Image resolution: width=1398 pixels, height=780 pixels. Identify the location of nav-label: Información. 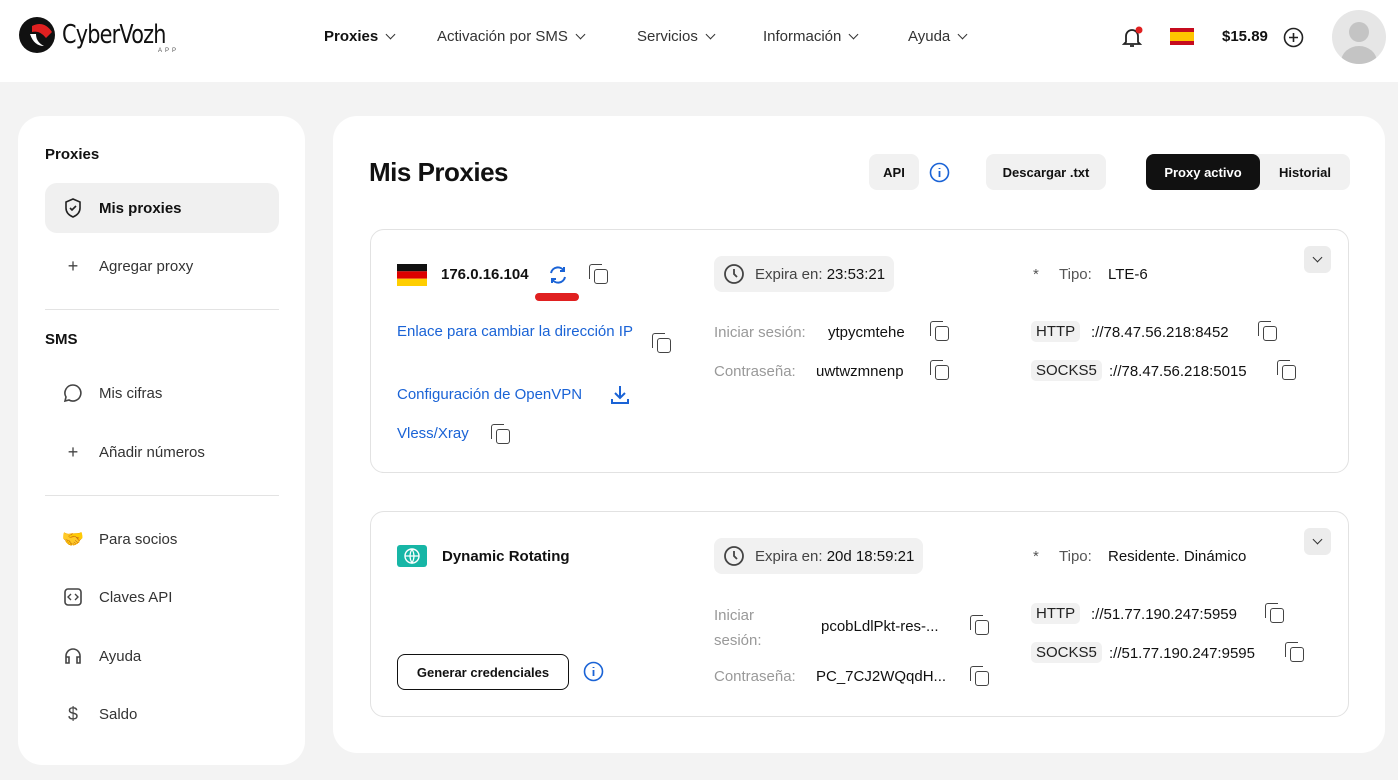
(802, 36).